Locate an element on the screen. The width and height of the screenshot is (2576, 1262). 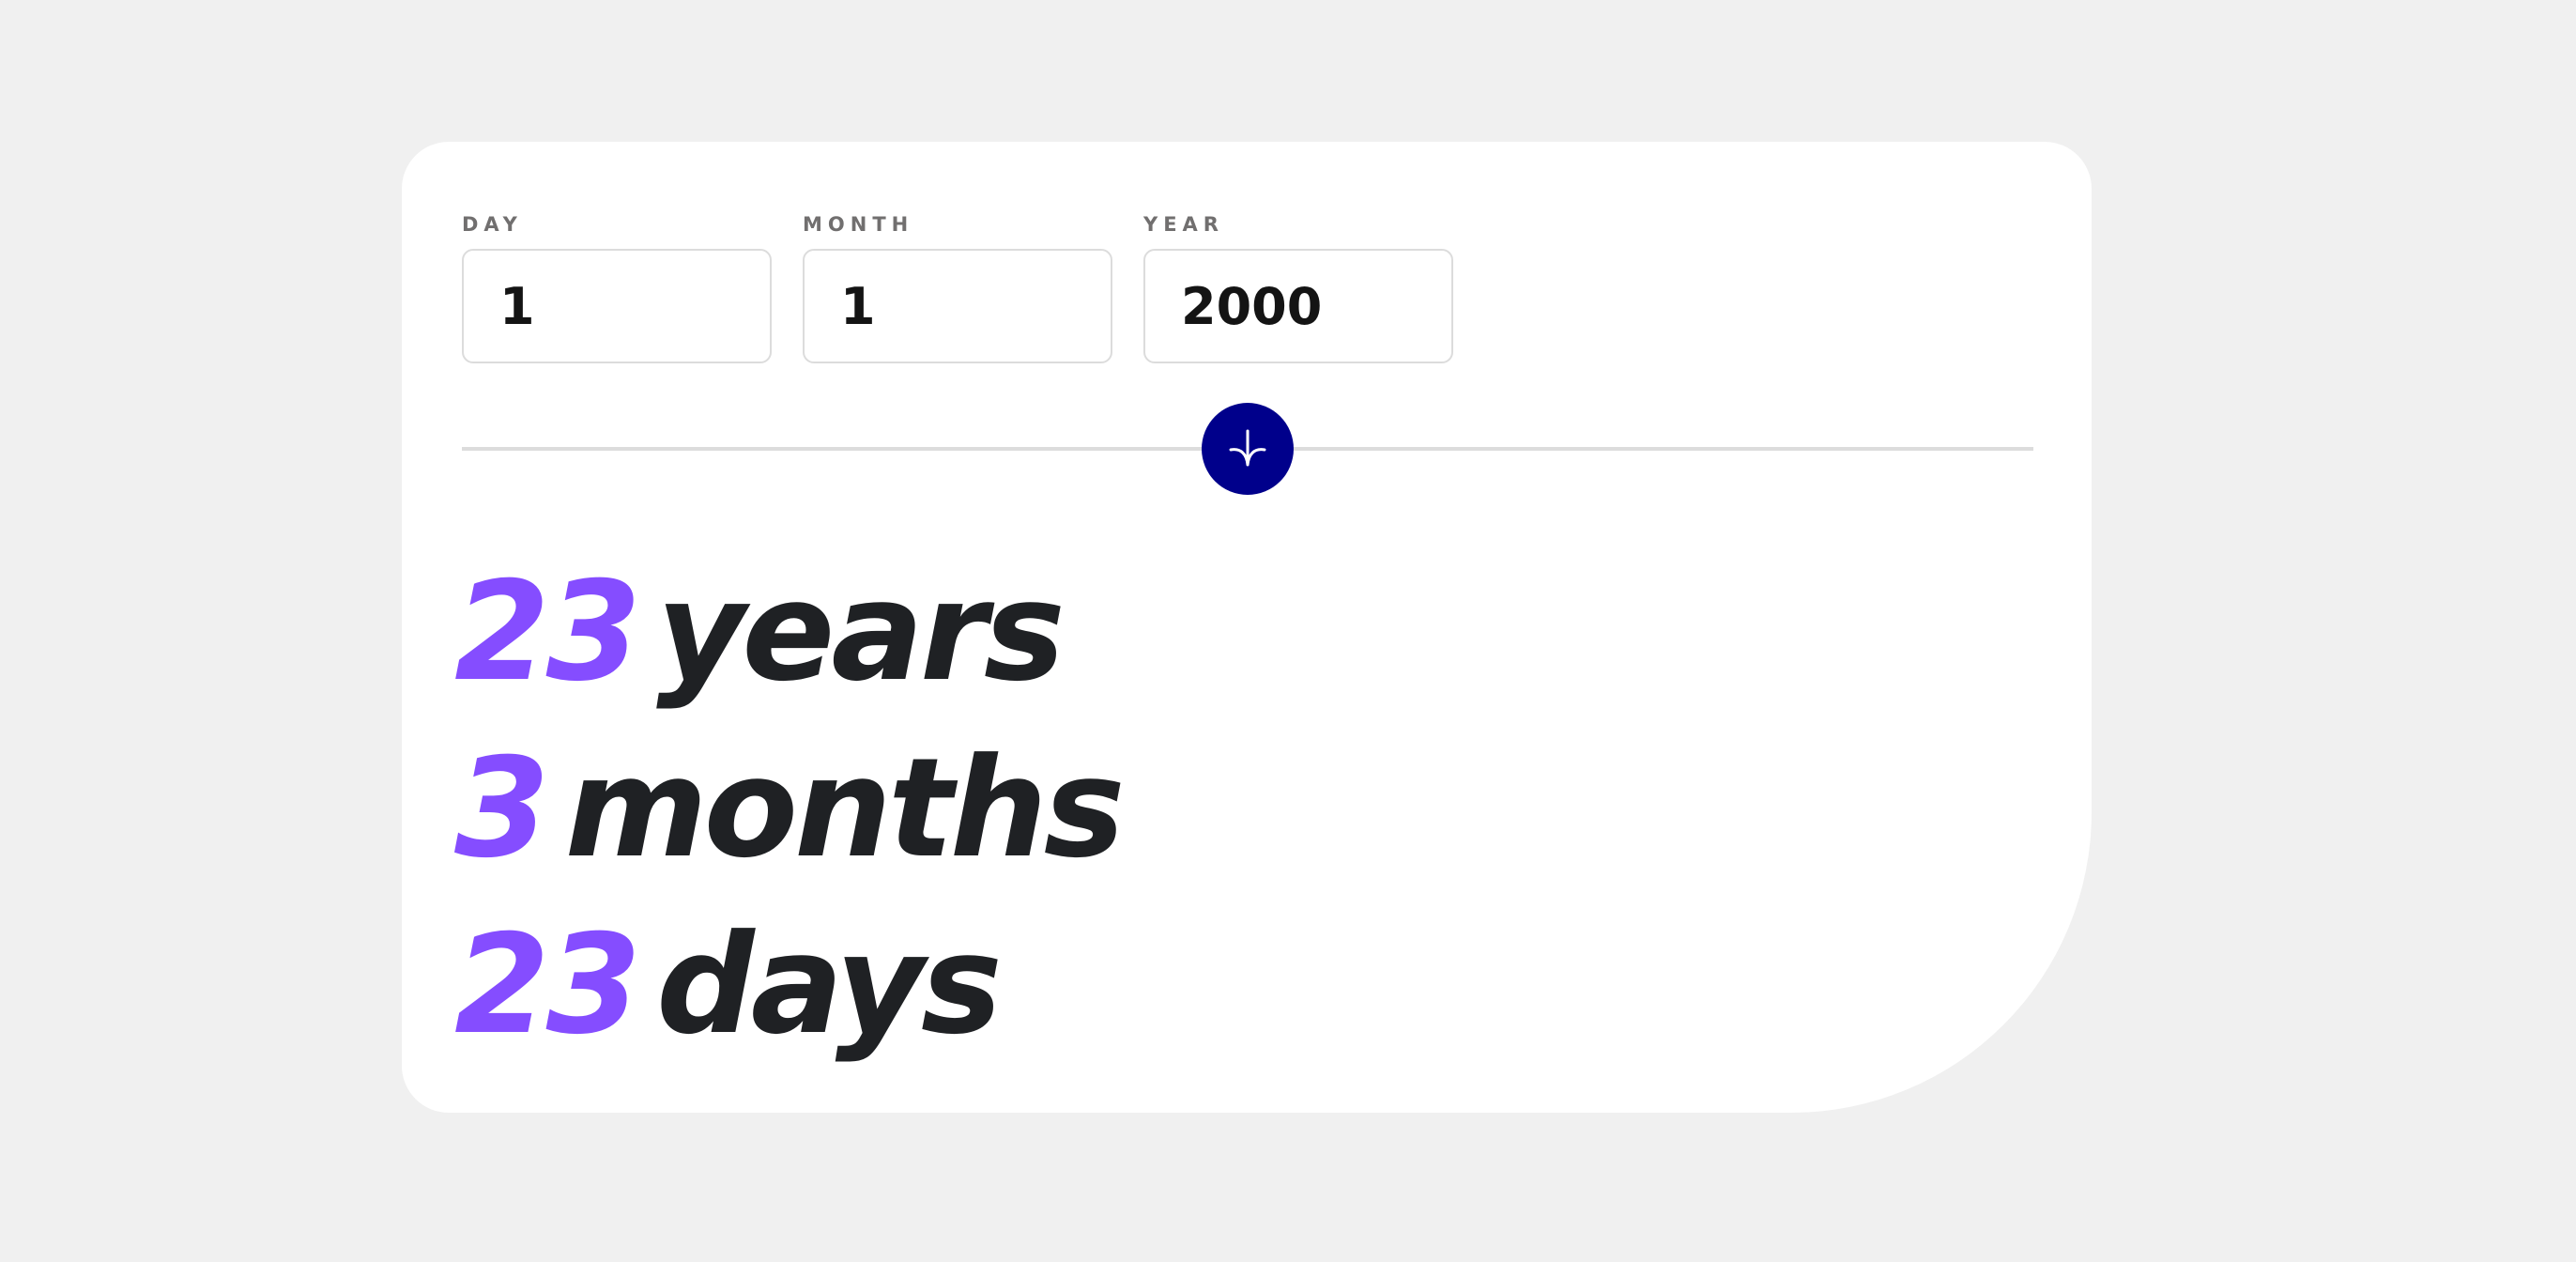
months-unit: months is located at coordinates (845, 808).